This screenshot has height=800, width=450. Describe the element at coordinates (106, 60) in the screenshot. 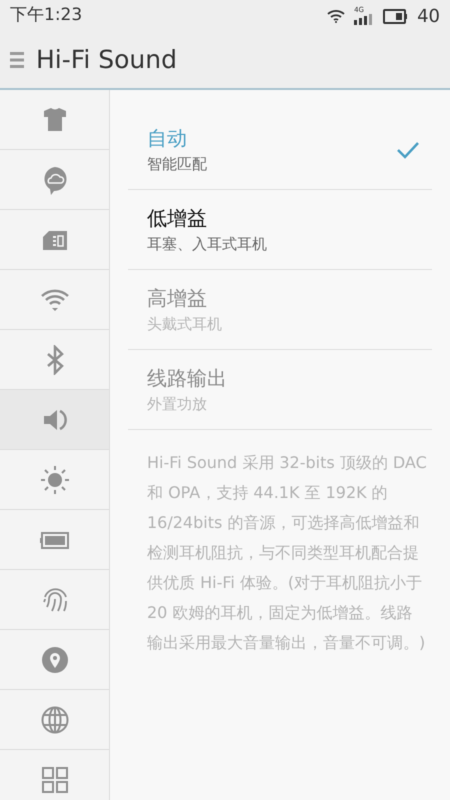

I see `page-title: Hi-Fi Sound` at that location.